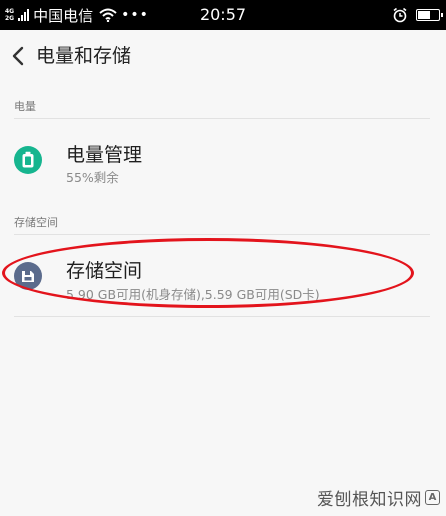  What do you see at coordinates (429, 15) in the screenshot?
I see `battery-status-icon` at bounding box center [429, 15].